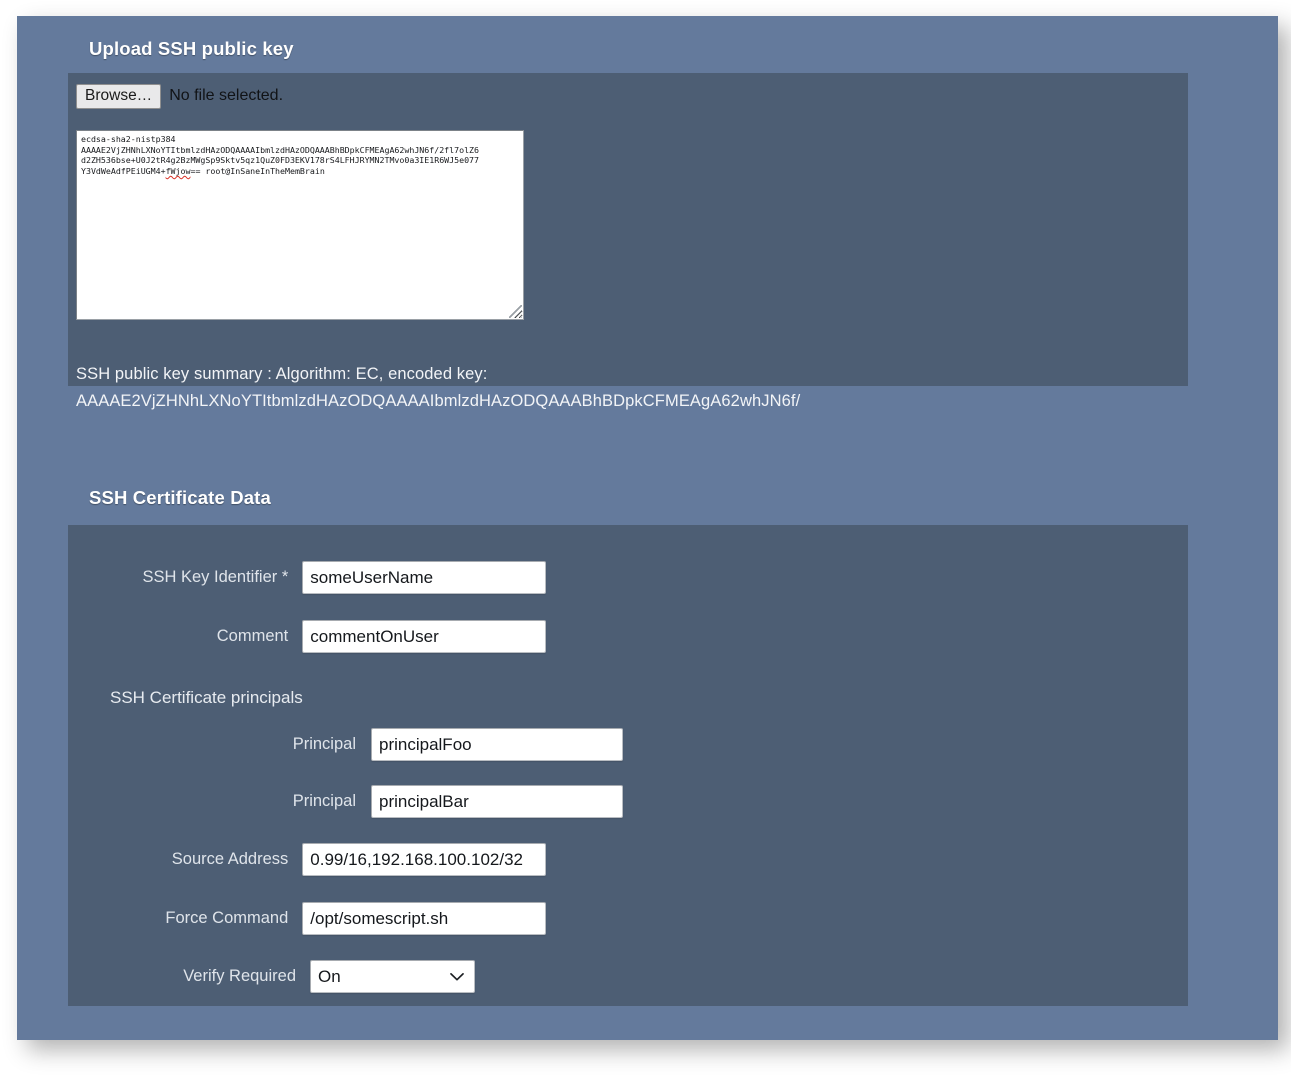 This screenshot has width=1291, height=1088. I want to click on upload-section-title: Upload SSH public key, so click(191, 48).